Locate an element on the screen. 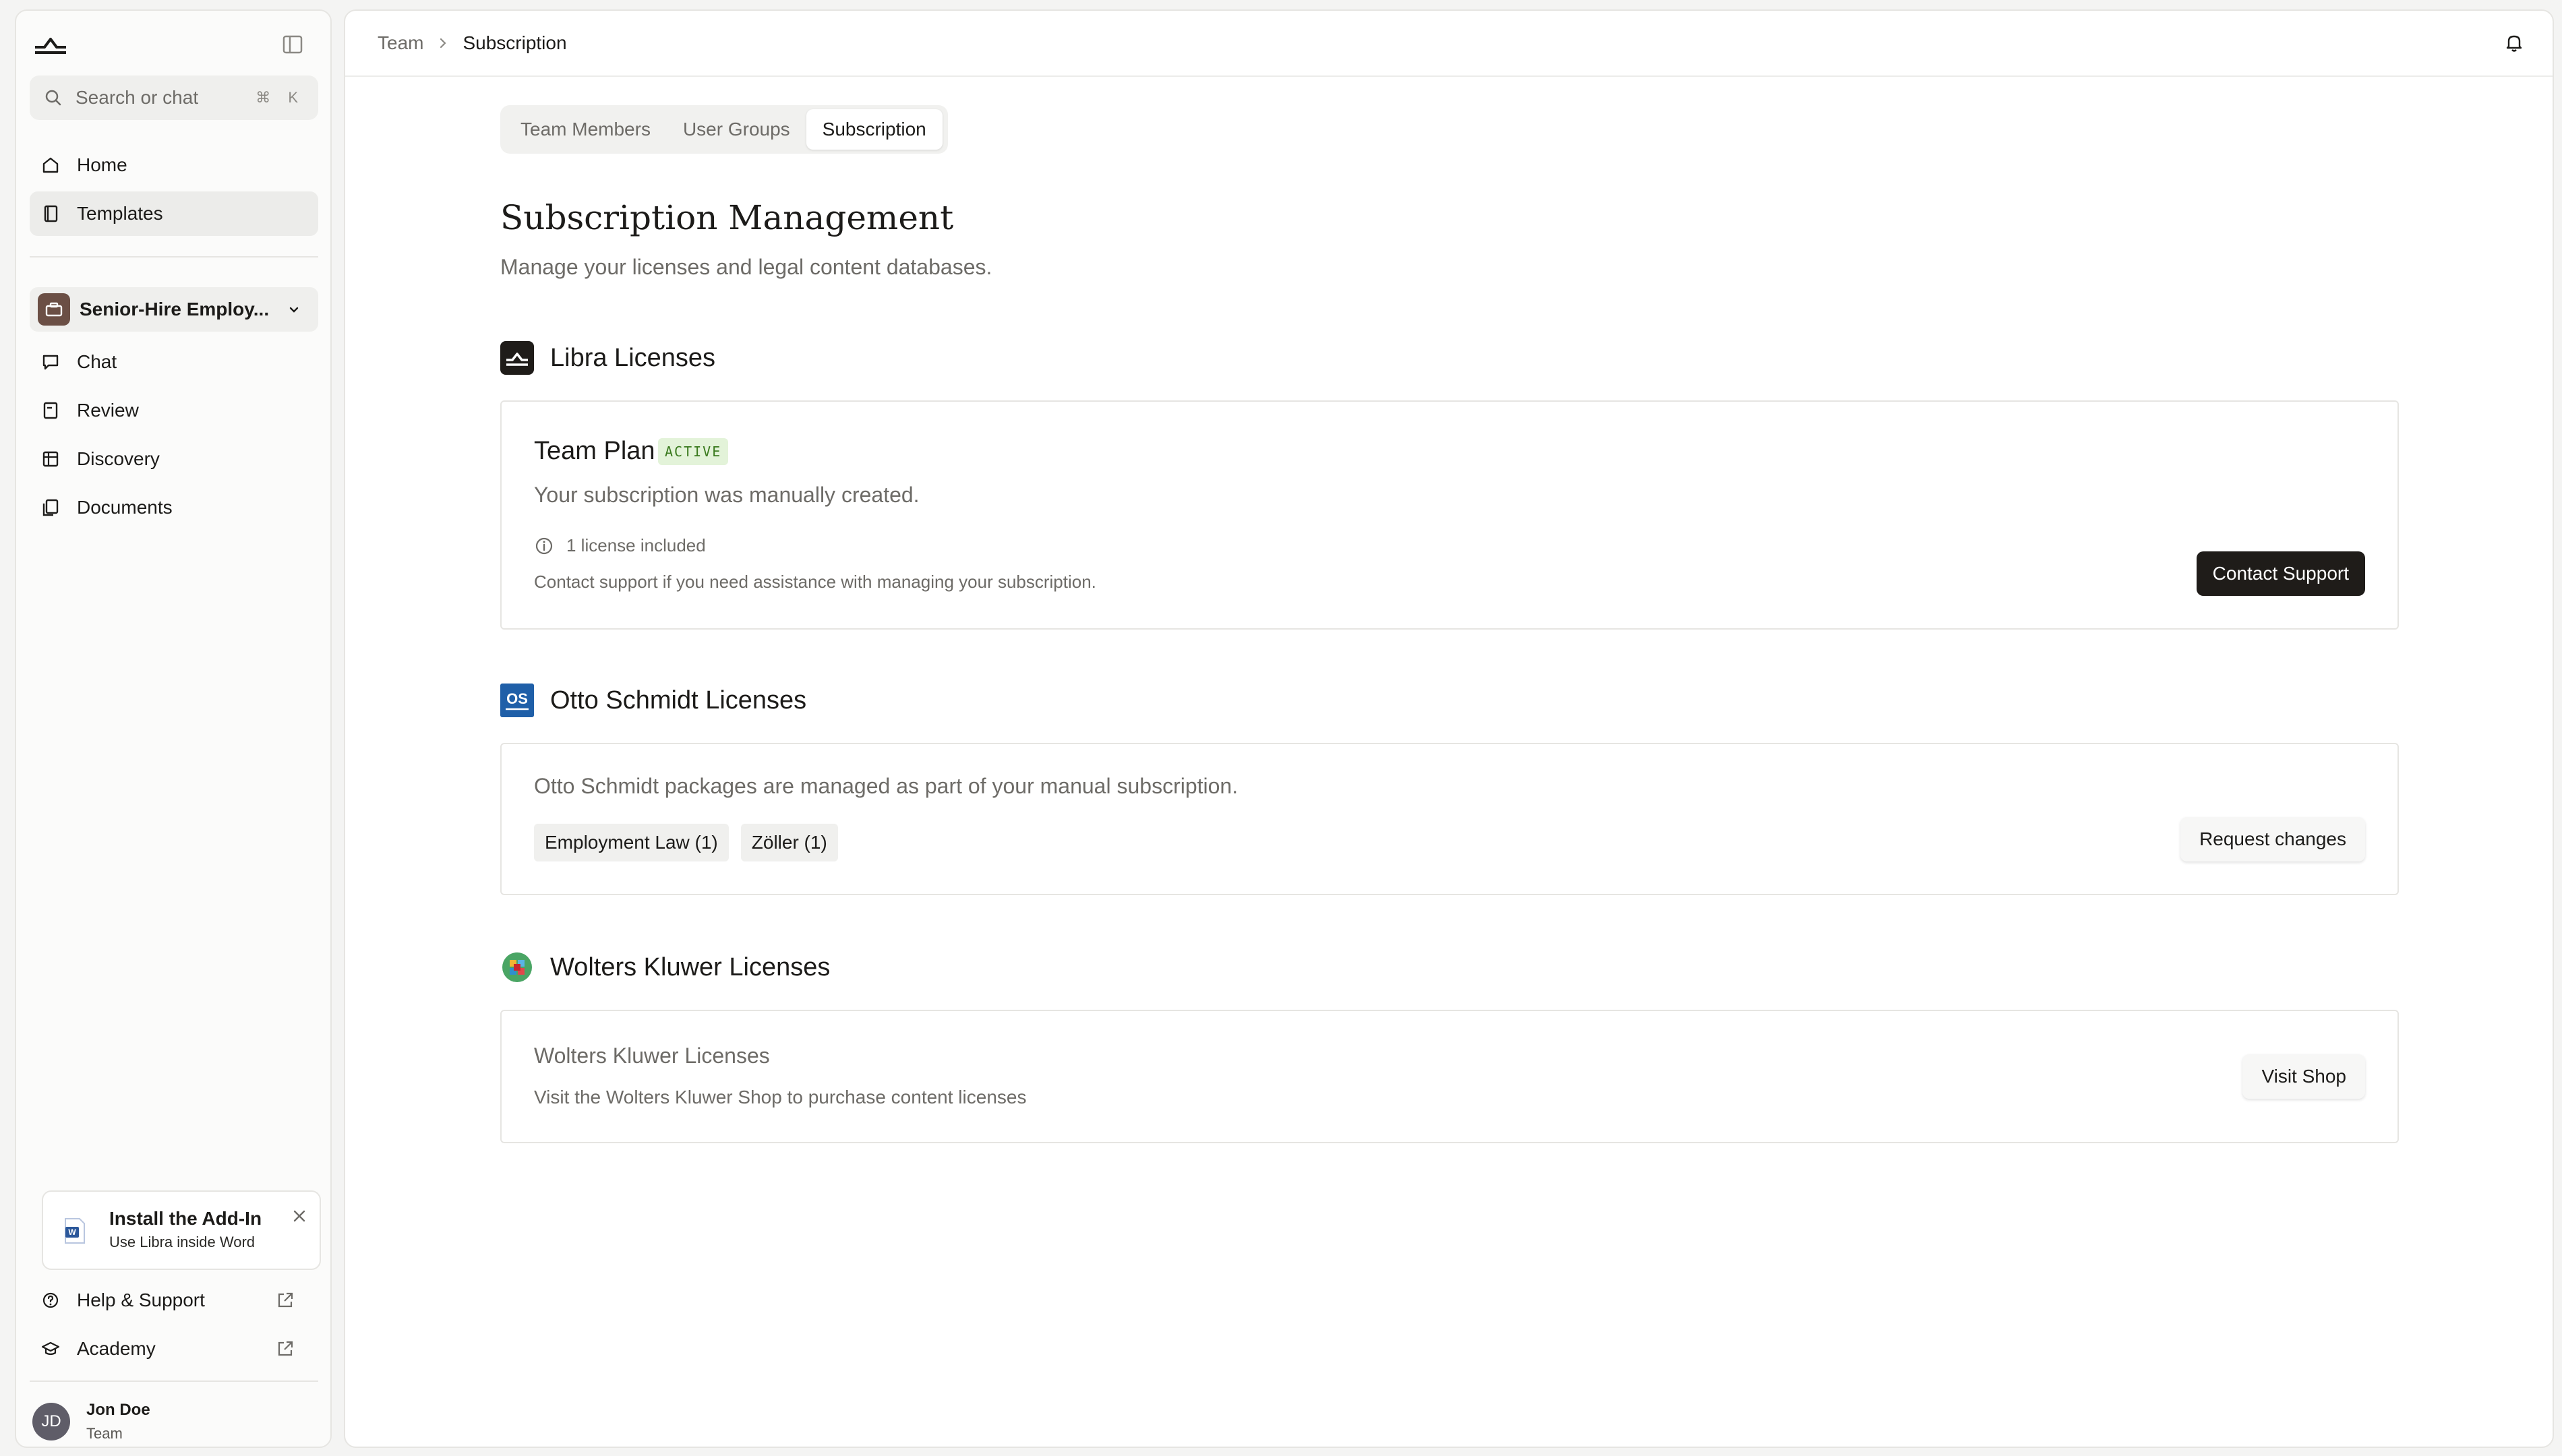 The height and width of the screenshot is (1456, 2562). collapse-sidebar-icon is located at coordinates (292, 44).